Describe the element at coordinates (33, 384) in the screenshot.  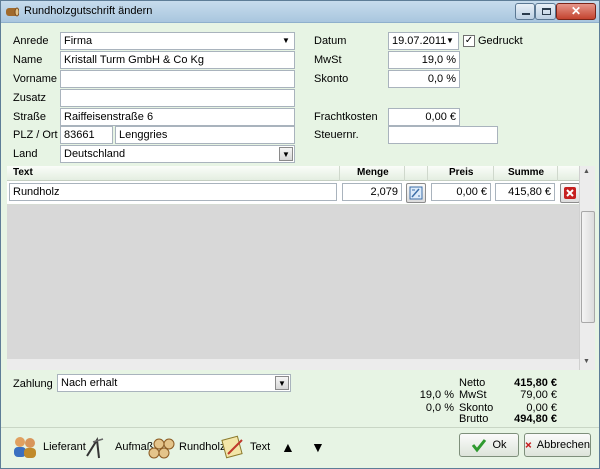
I see `zahlung-label: Zahlung` at that location.